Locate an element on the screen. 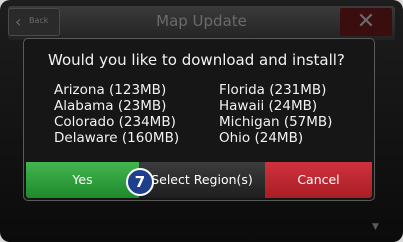  list-item: Michigan (57MB) is located at coordinates (276, 122).